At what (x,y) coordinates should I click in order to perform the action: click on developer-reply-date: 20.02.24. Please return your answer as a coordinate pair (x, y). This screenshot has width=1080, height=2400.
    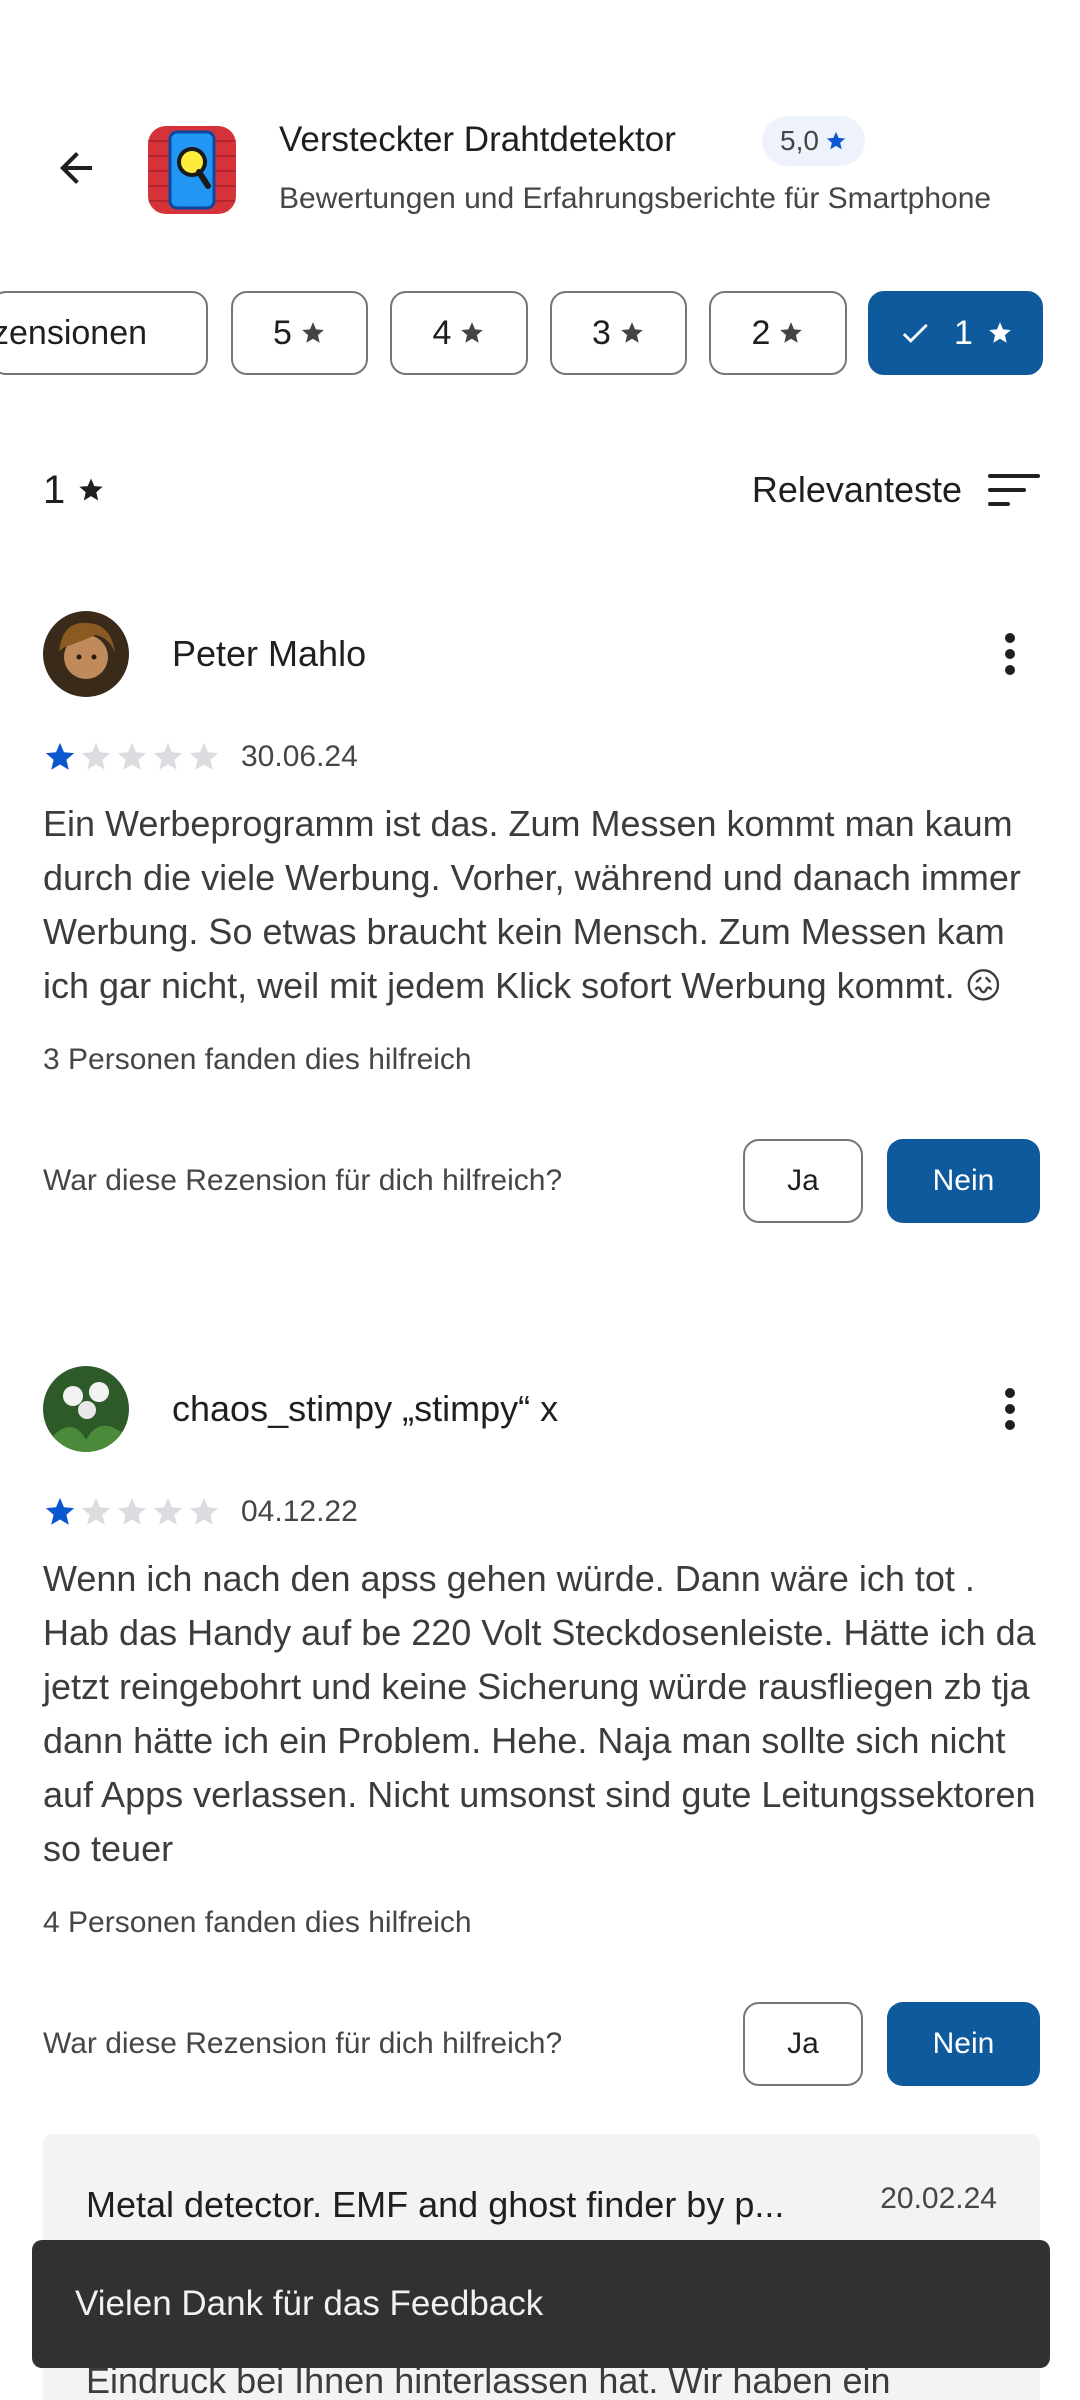
    Looking at the image, I should click on (938, 2198).